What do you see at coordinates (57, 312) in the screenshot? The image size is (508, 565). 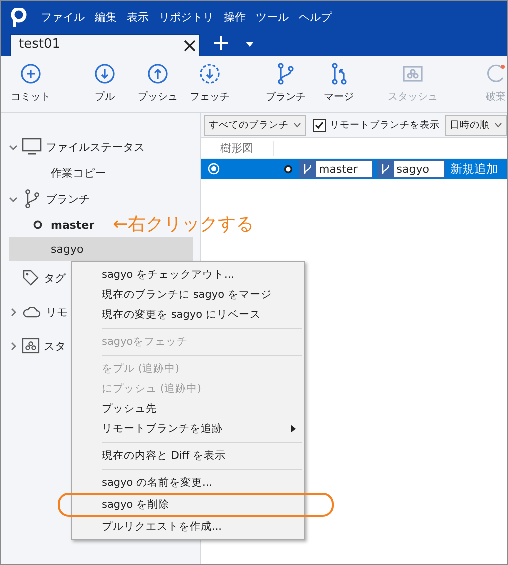 I see `sidebar-section: リモ` at bounding box center [57, 312].